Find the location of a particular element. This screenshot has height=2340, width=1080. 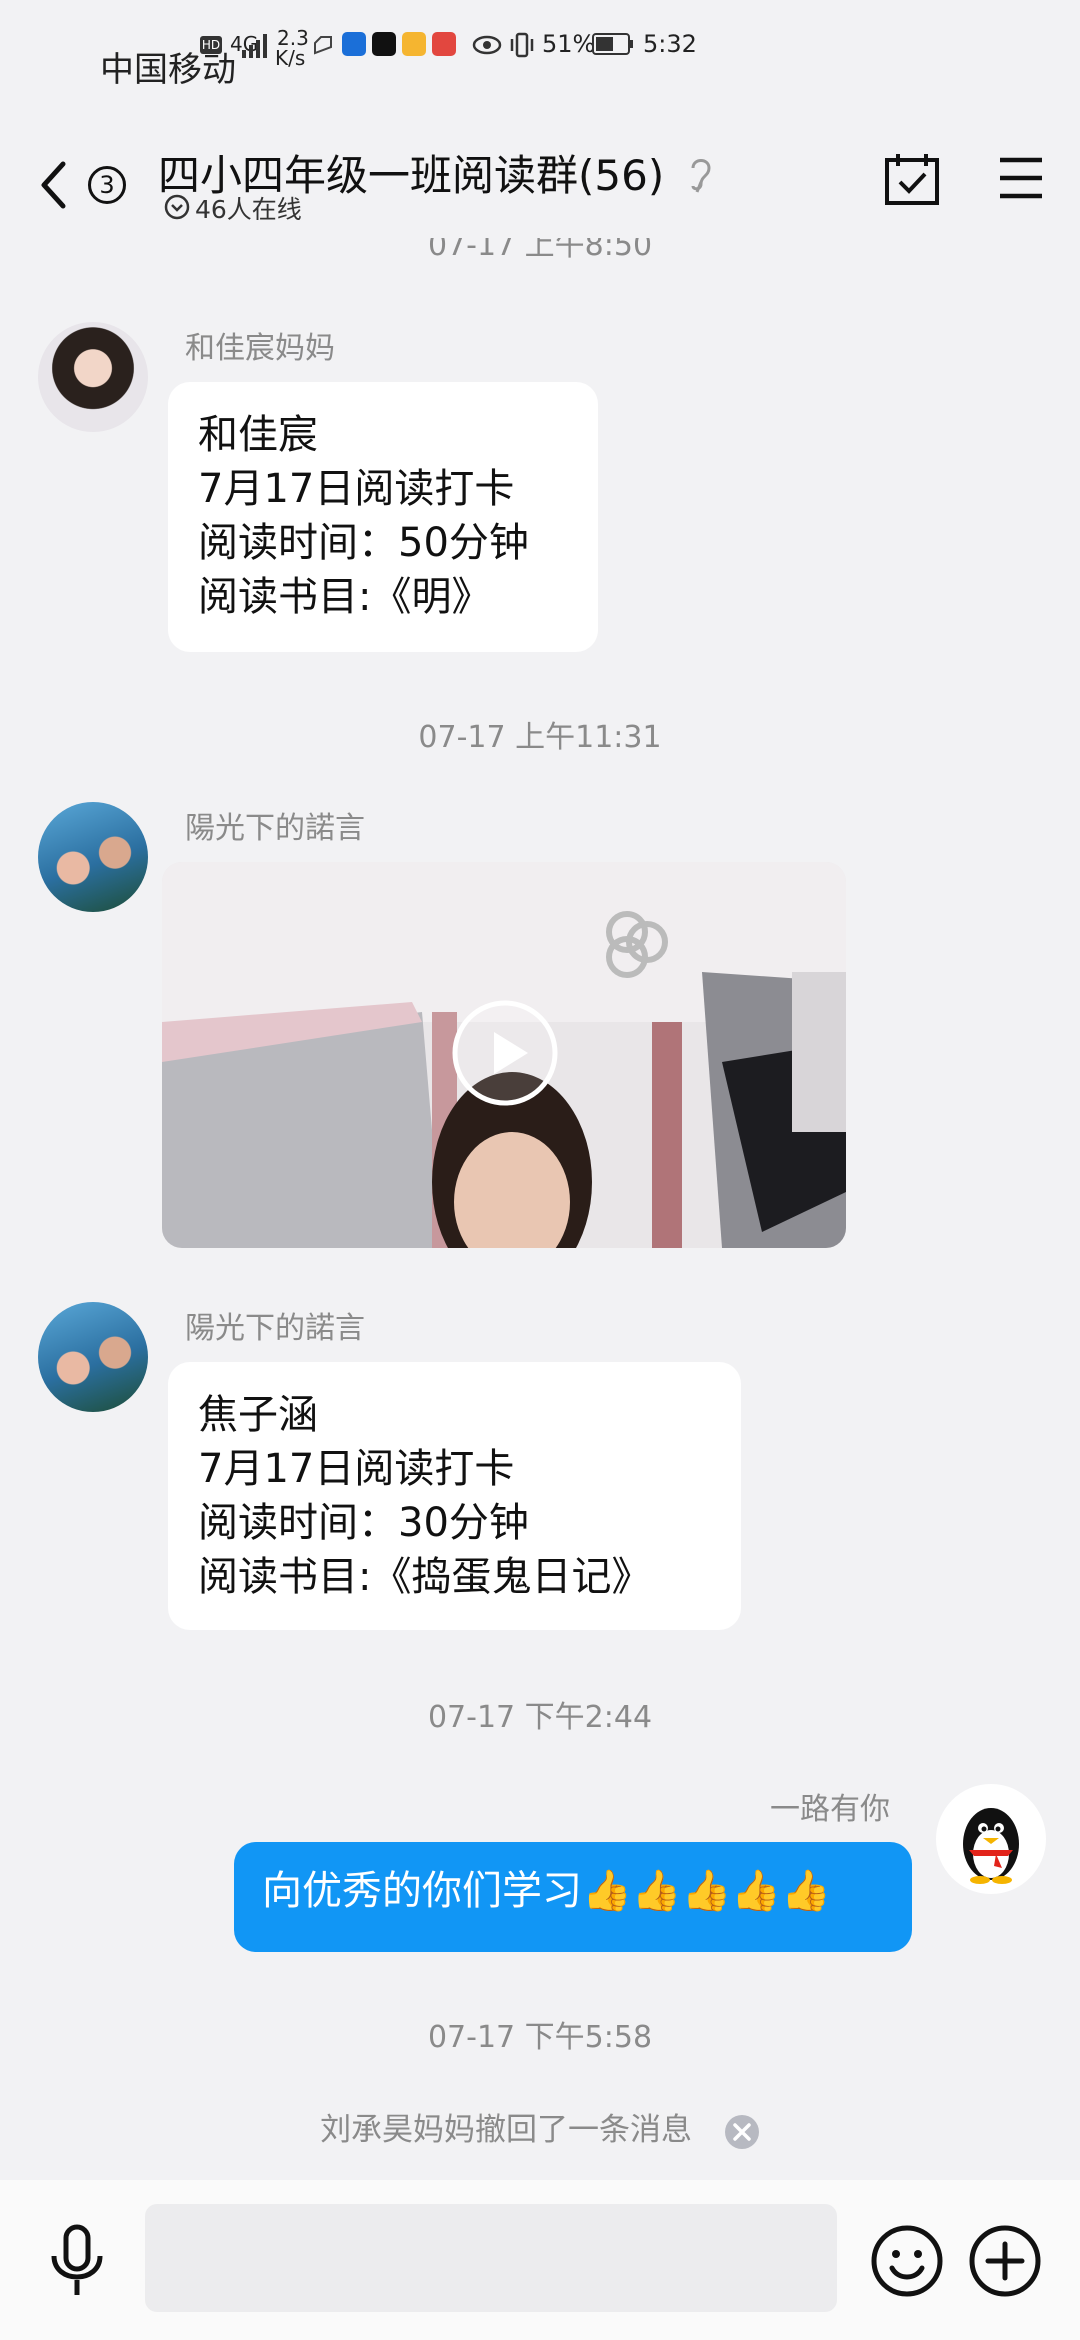

online-expand-icon is located at coordinates (177, 207).